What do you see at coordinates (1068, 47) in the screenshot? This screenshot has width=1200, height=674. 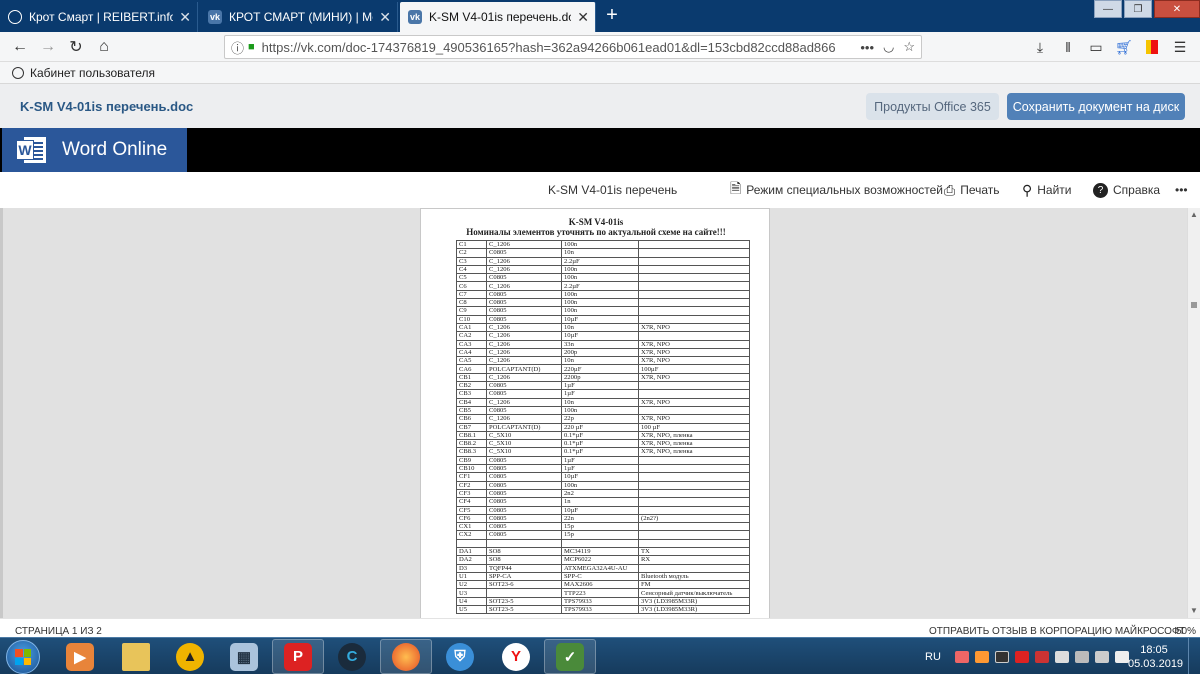 I see `library-icon: ‖` at bounding box center [1068, 47].